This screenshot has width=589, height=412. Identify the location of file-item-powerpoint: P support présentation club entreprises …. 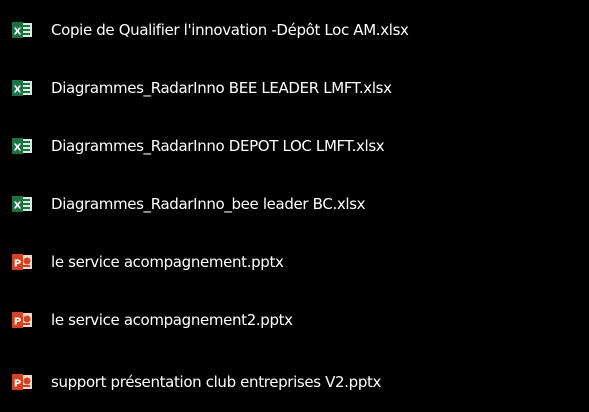
(294, 382).